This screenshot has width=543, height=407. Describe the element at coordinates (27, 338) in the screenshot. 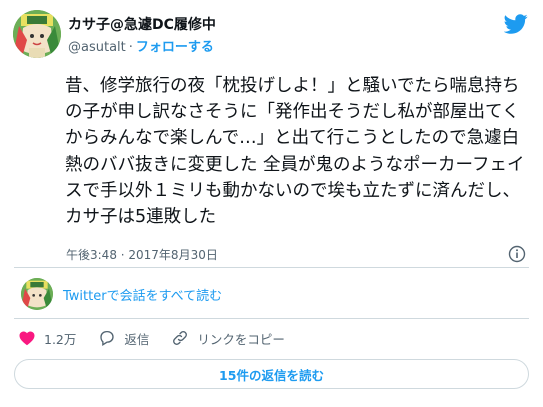

I see `heart-icon` at that location.